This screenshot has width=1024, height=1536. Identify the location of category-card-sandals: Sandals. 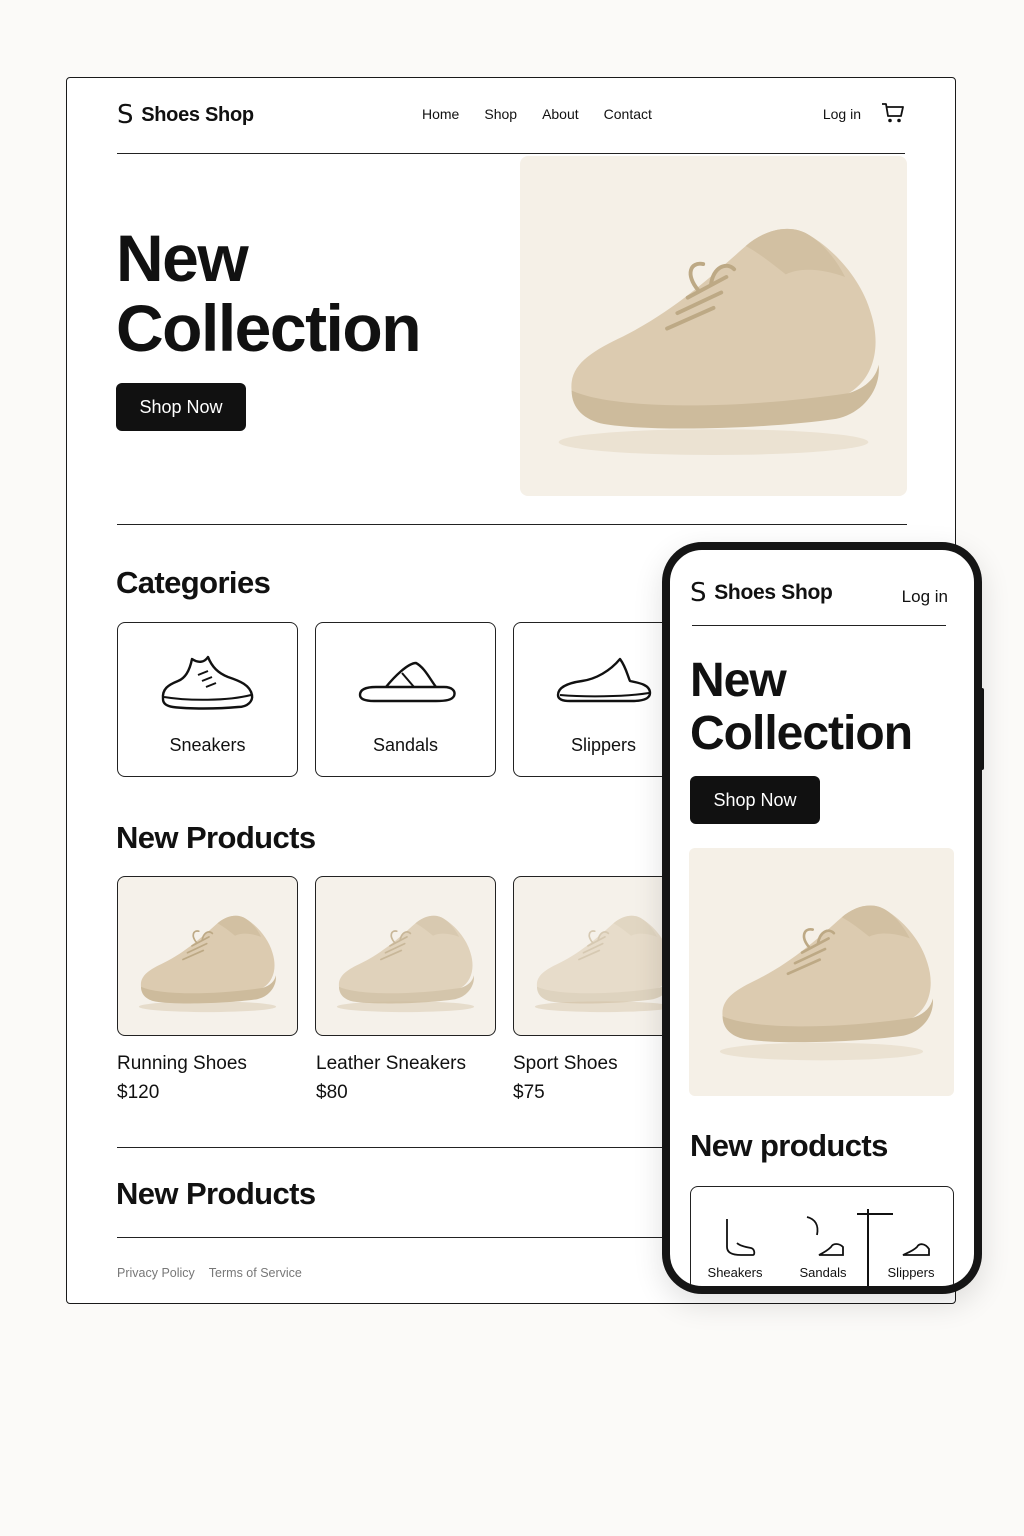
(405, 699).